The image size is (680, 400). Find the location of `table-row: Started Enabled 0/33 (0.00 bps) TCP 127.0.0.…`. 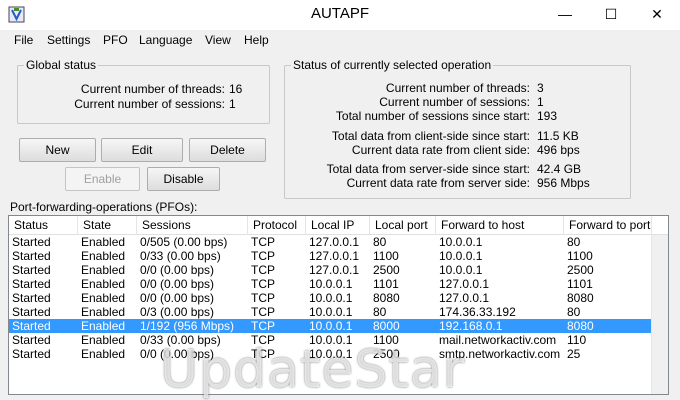

table-row: Started Enabled 0/33 (0.00 bps) TCP 127.0.0.… is located at coordinates (330, 256).